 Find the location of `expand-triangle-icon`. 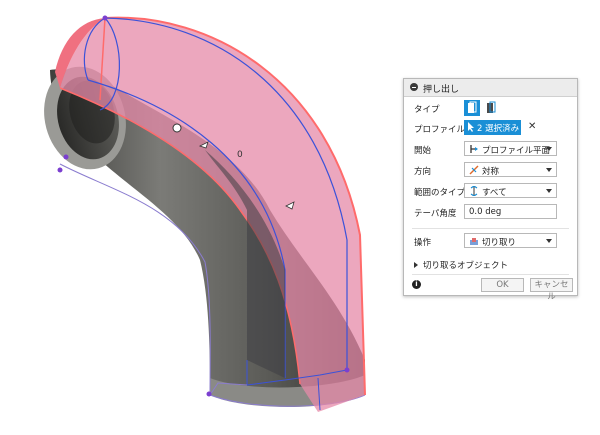

expand-triangle-icon is located at coordinates (416, 265).